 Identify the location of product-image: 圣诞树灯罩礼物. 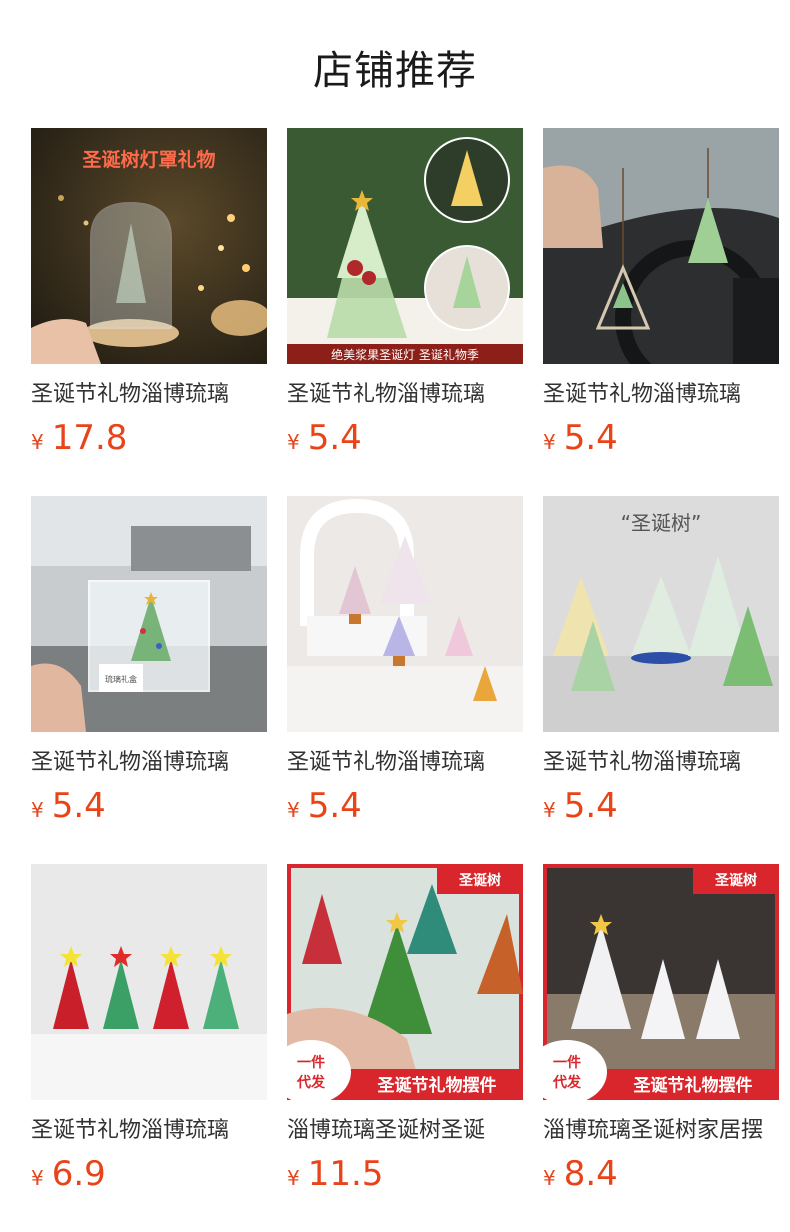
(149, 246).